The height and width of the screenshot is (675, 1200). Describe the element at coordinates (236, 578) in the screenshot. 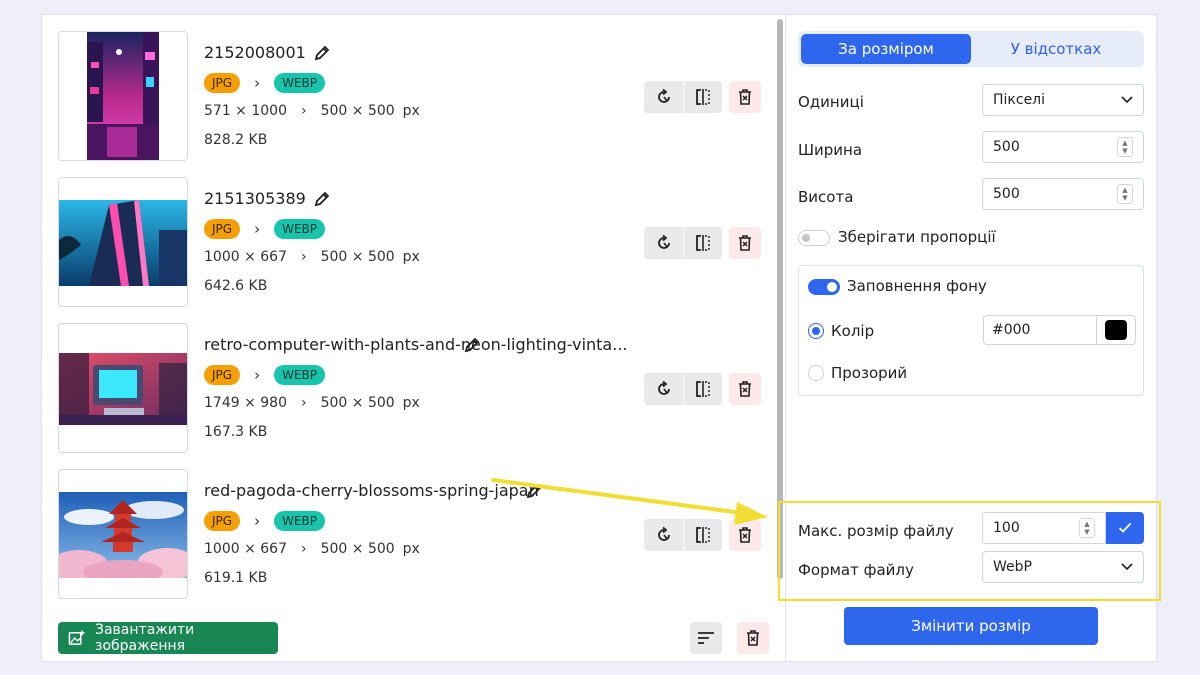

I see `file-size: 619.1 KB` at that location.